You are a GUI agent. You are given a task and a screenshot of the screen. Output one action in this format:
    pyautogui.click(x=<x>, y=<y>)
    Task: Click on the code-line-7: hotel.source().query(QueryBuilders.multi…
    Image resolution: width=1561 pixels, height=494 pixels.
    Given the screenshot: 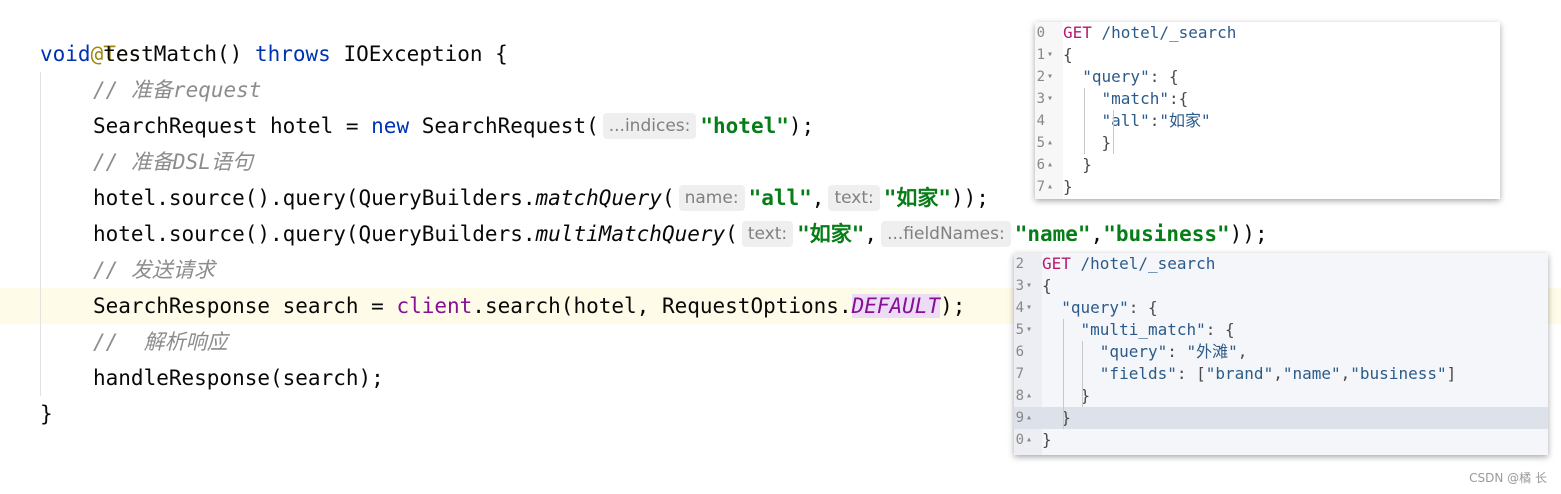 What is the action you would take?
    pyautogui.click(x=680, y=234)
    